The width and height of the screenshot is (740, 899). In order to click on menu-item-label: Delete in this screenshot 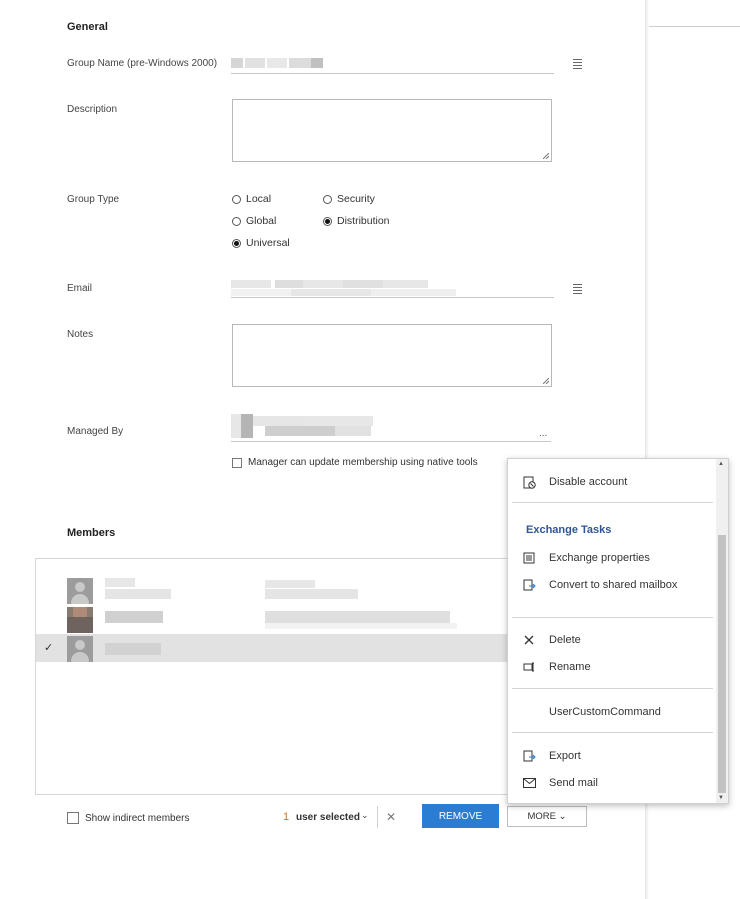, I will do `click(565, 640)`.